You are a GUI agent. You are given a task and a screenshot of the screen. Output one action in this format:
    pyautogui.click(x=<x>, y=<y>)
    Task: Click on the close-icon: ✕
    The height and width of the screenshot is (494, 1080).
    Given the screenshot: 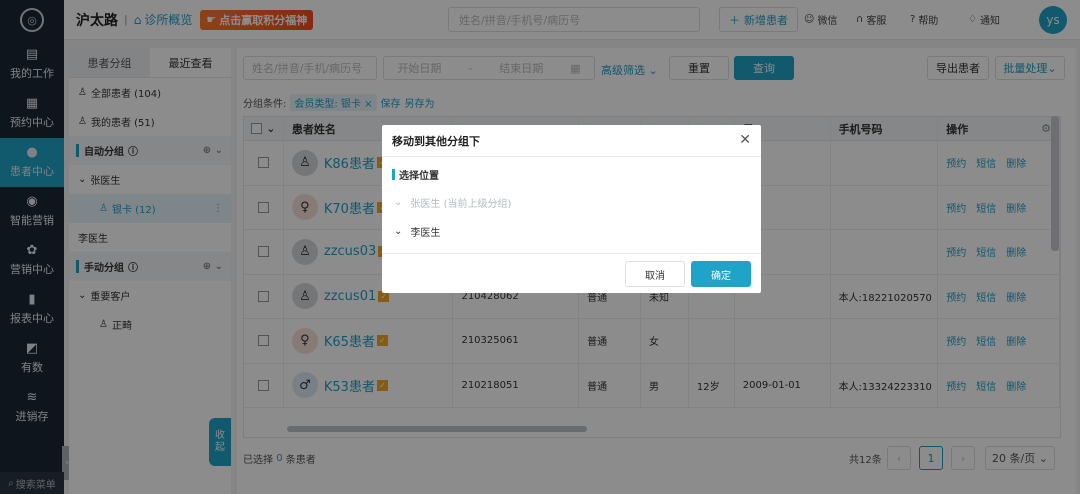 What is the action you would take?
    pyautogui.click(x=745, y=140)
    